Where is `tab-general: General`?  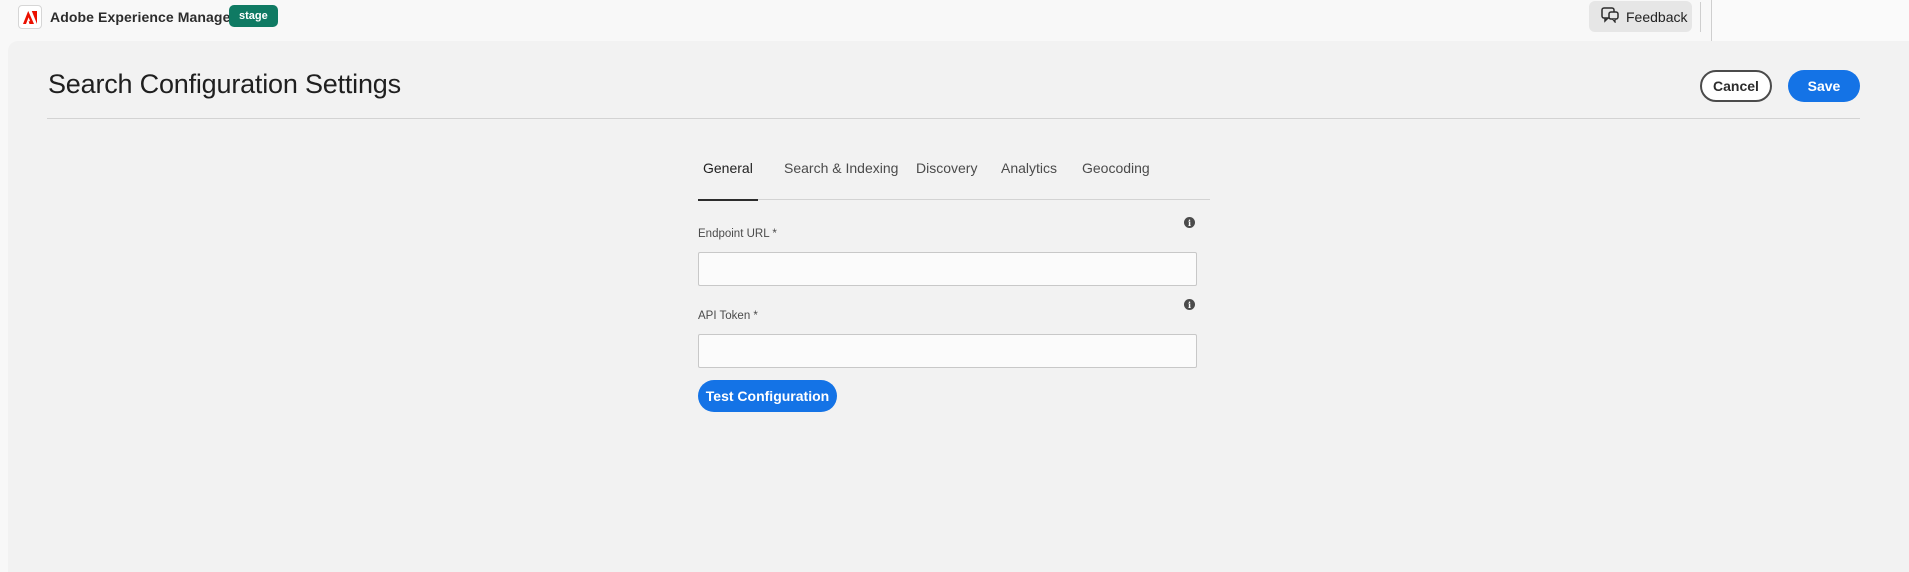 tab-general: General is located at coordinates (728, 174).